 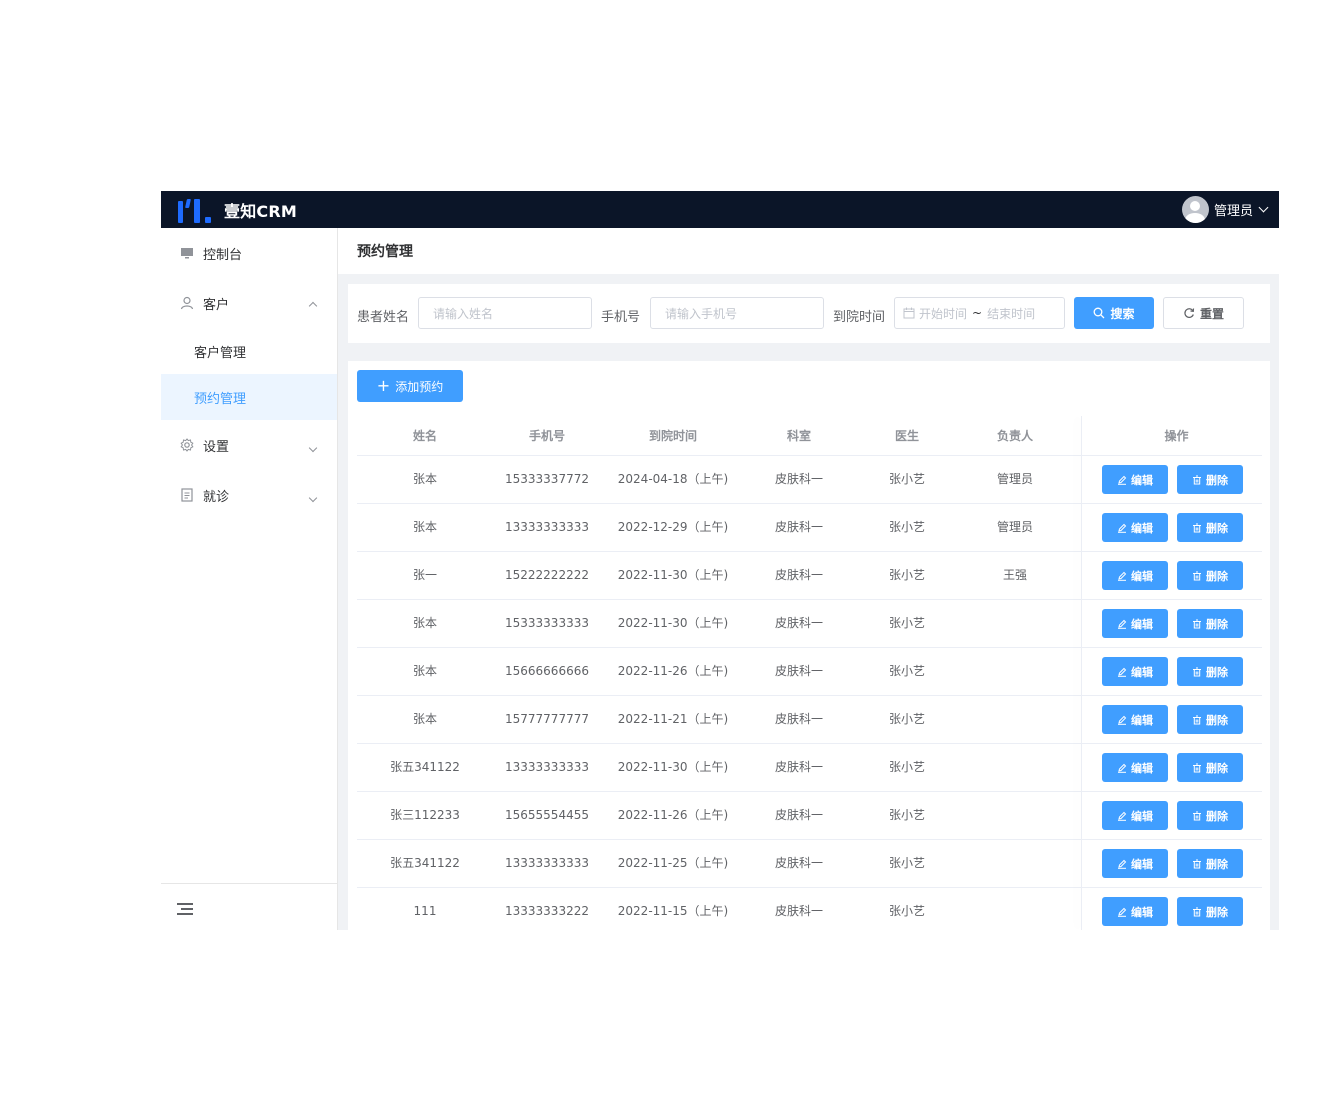 I want to click on document-icon, so click(x=187, y=495).